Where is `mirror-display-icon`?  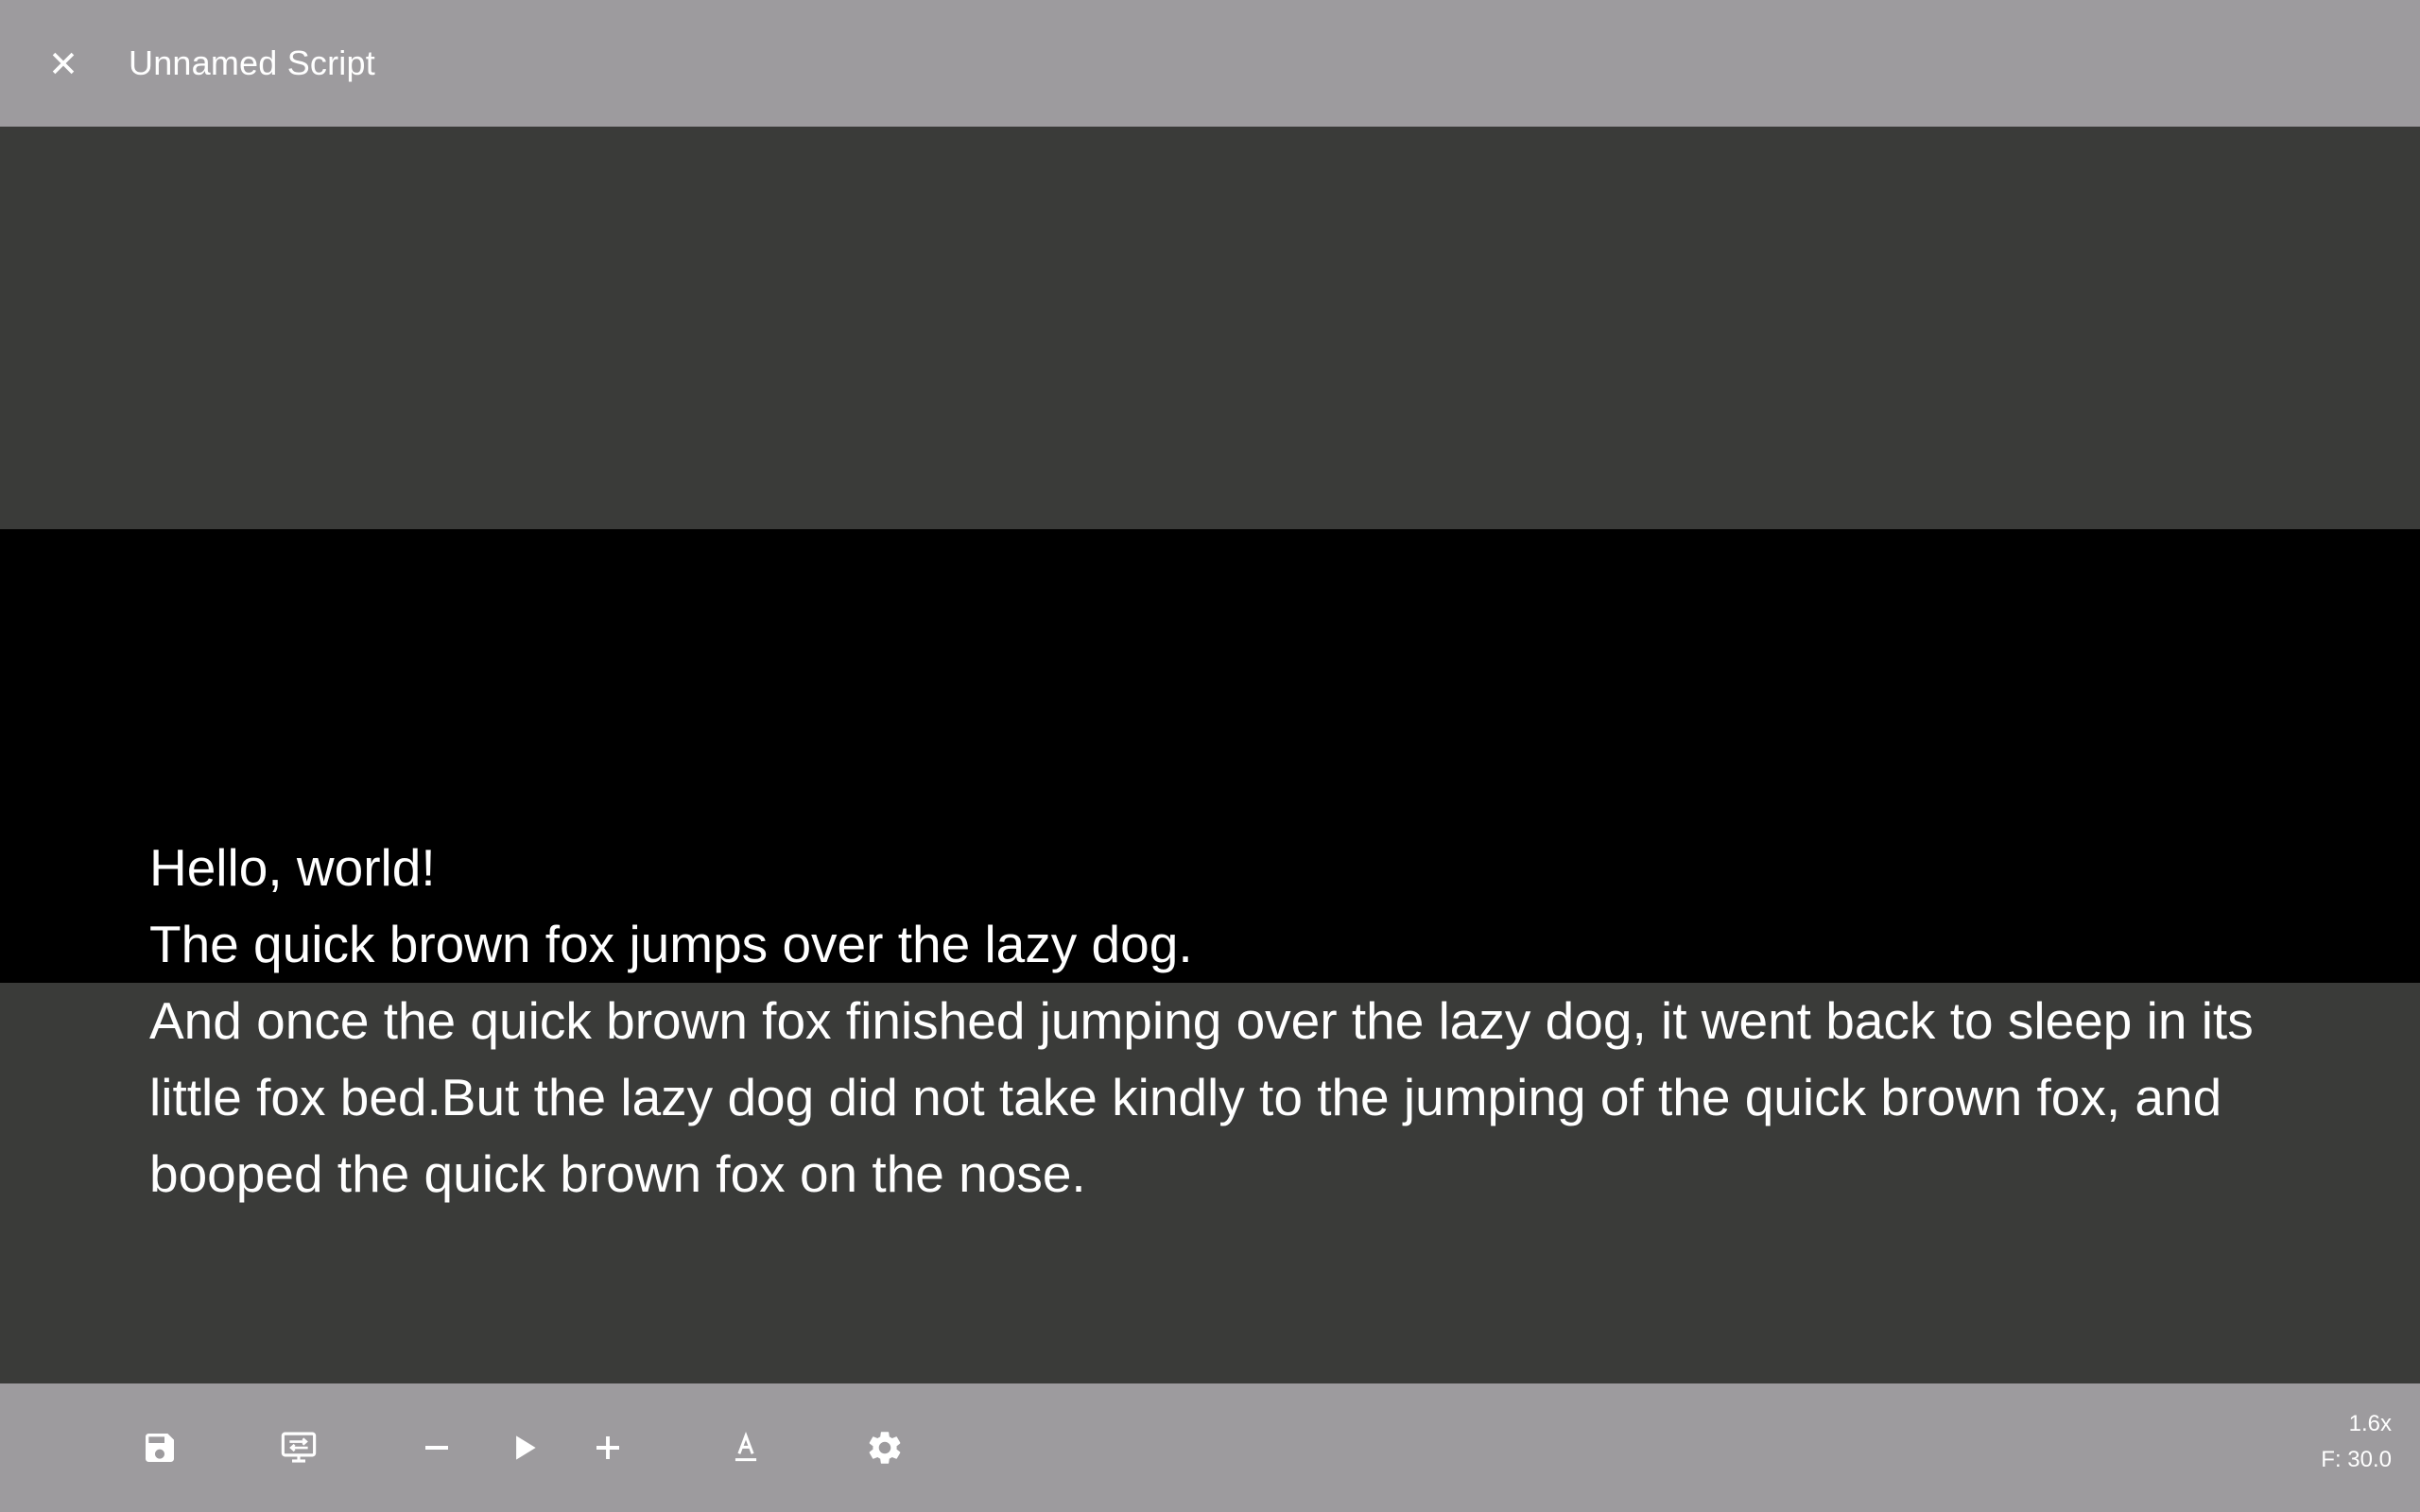
mirror-display-icon is located at coordinates (299, 1447).